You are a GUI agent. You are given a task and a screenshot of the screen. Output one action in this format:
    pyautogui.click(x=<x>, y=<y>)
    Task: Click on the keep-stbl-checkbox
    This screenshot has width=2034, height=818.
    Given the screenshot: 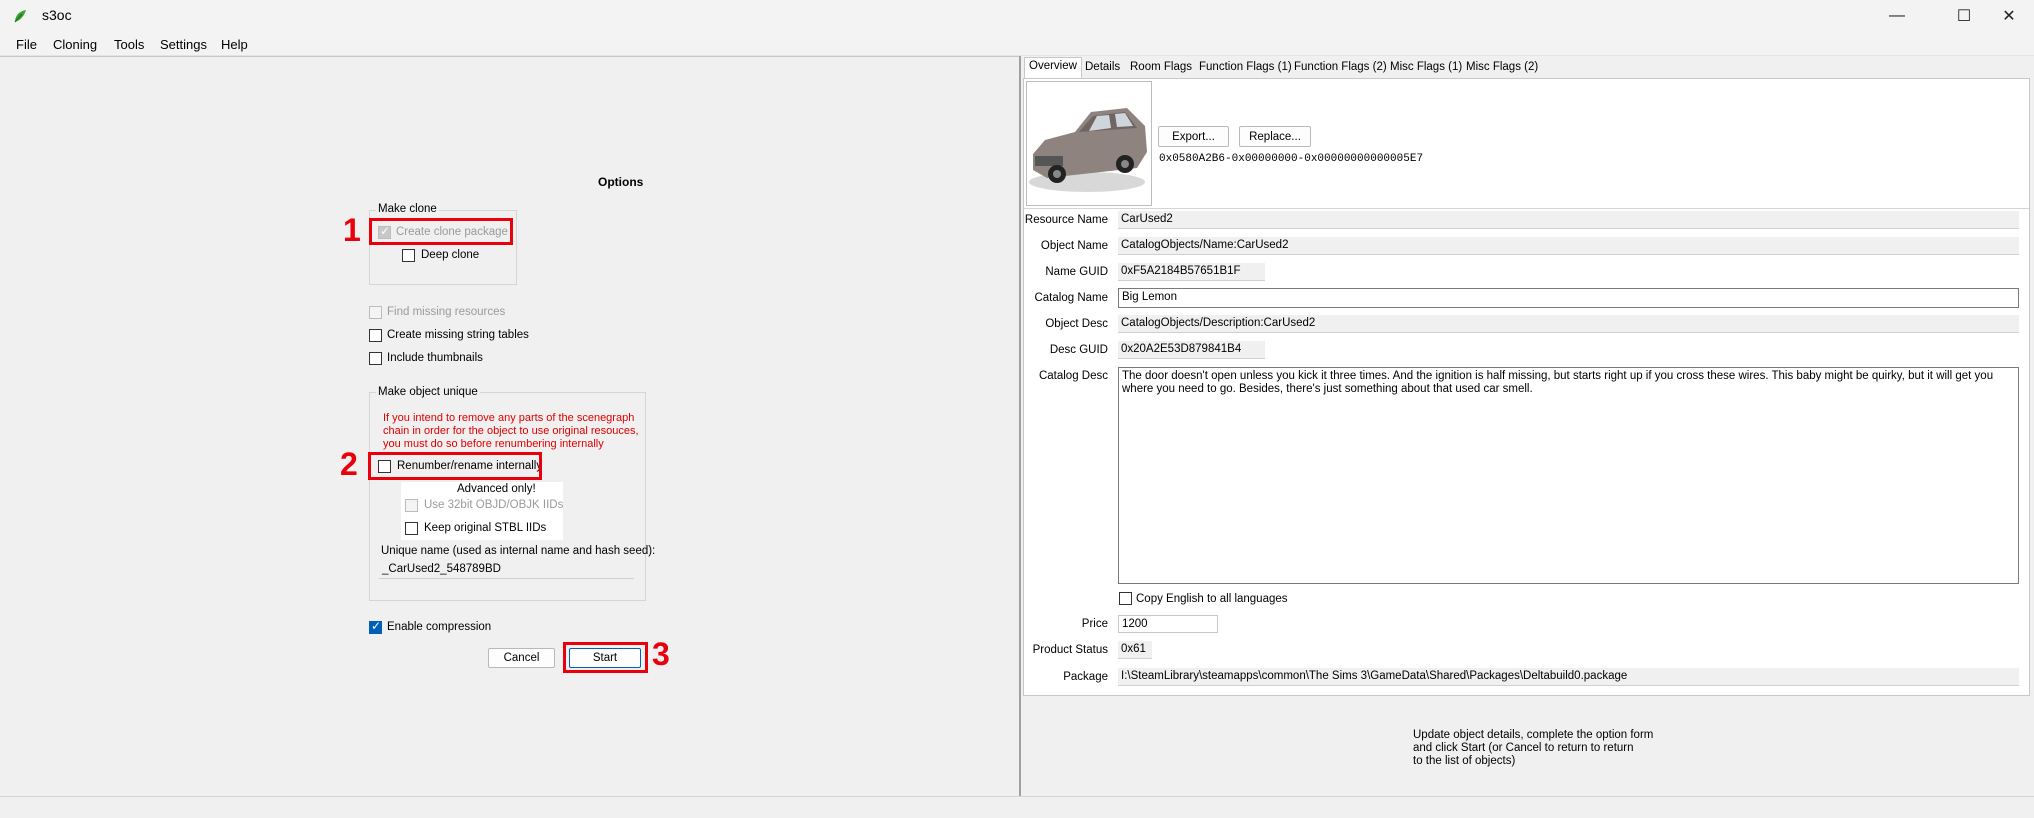 What is the action you would take?
    pyautogui.click(x=411, y=528)
    